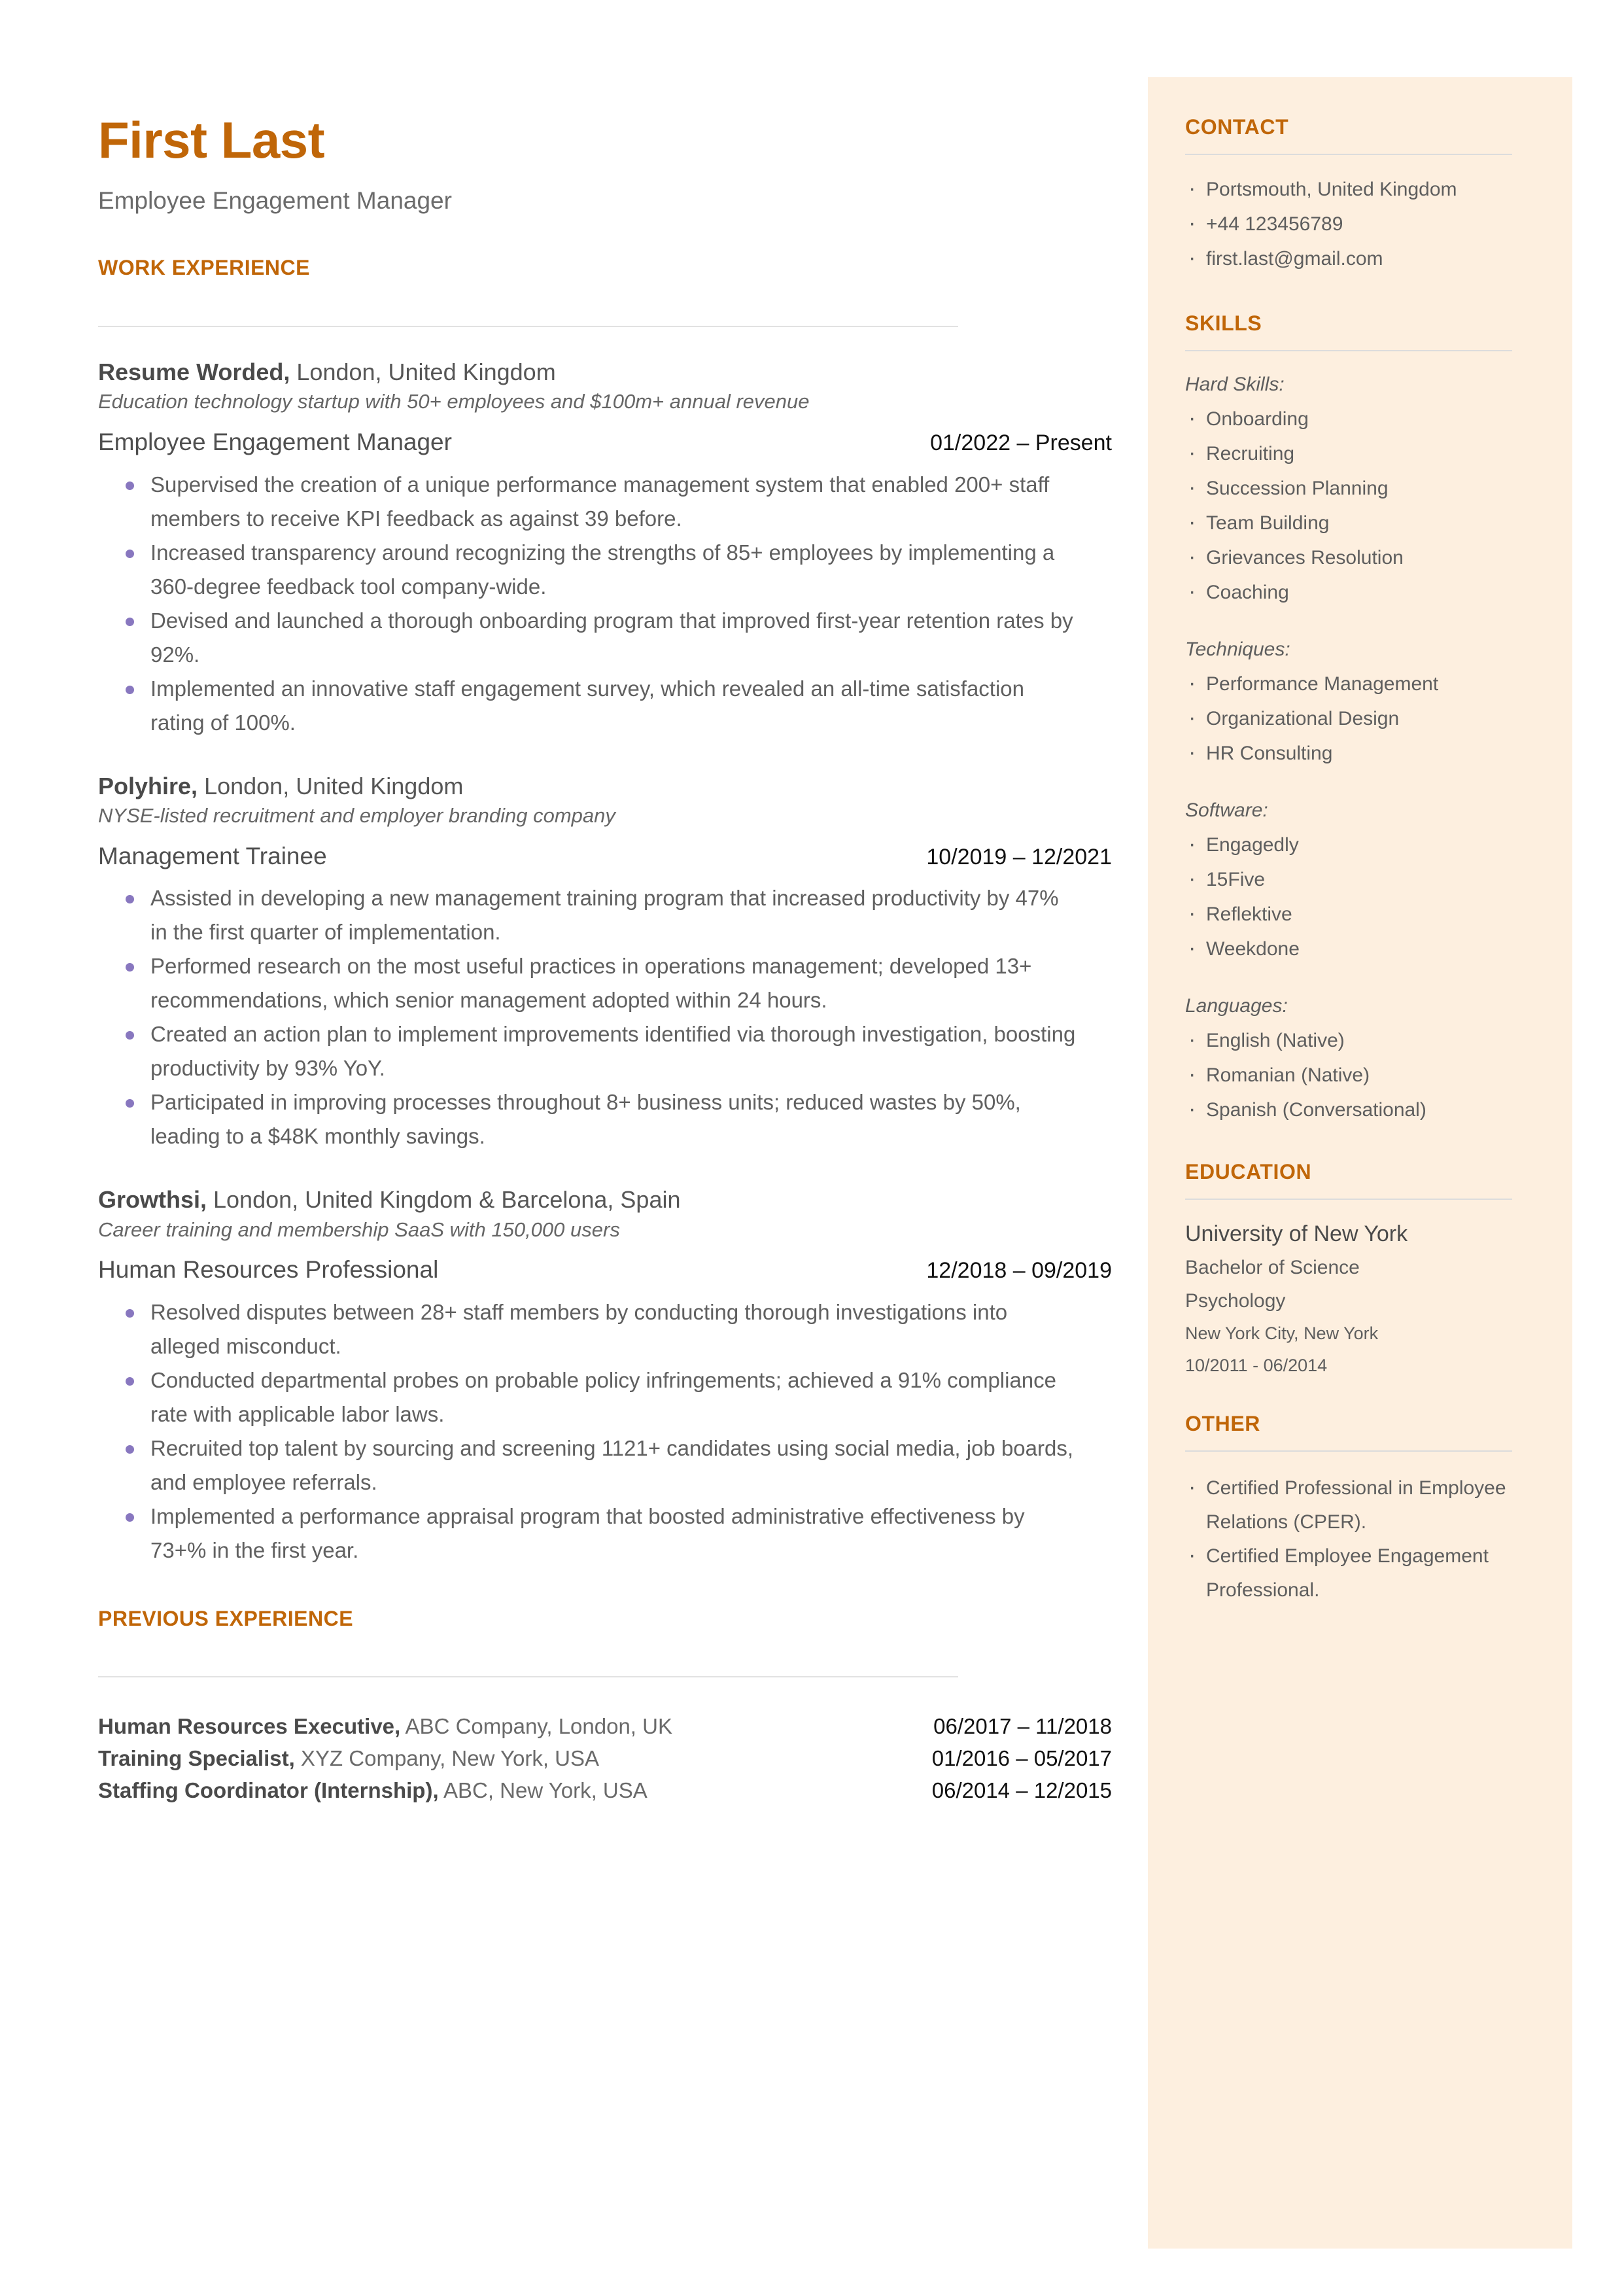 The height and width of the screenshot is (2295, 1624). I want to click on skill-item: Romanian (Native), so click(1357, 1075).